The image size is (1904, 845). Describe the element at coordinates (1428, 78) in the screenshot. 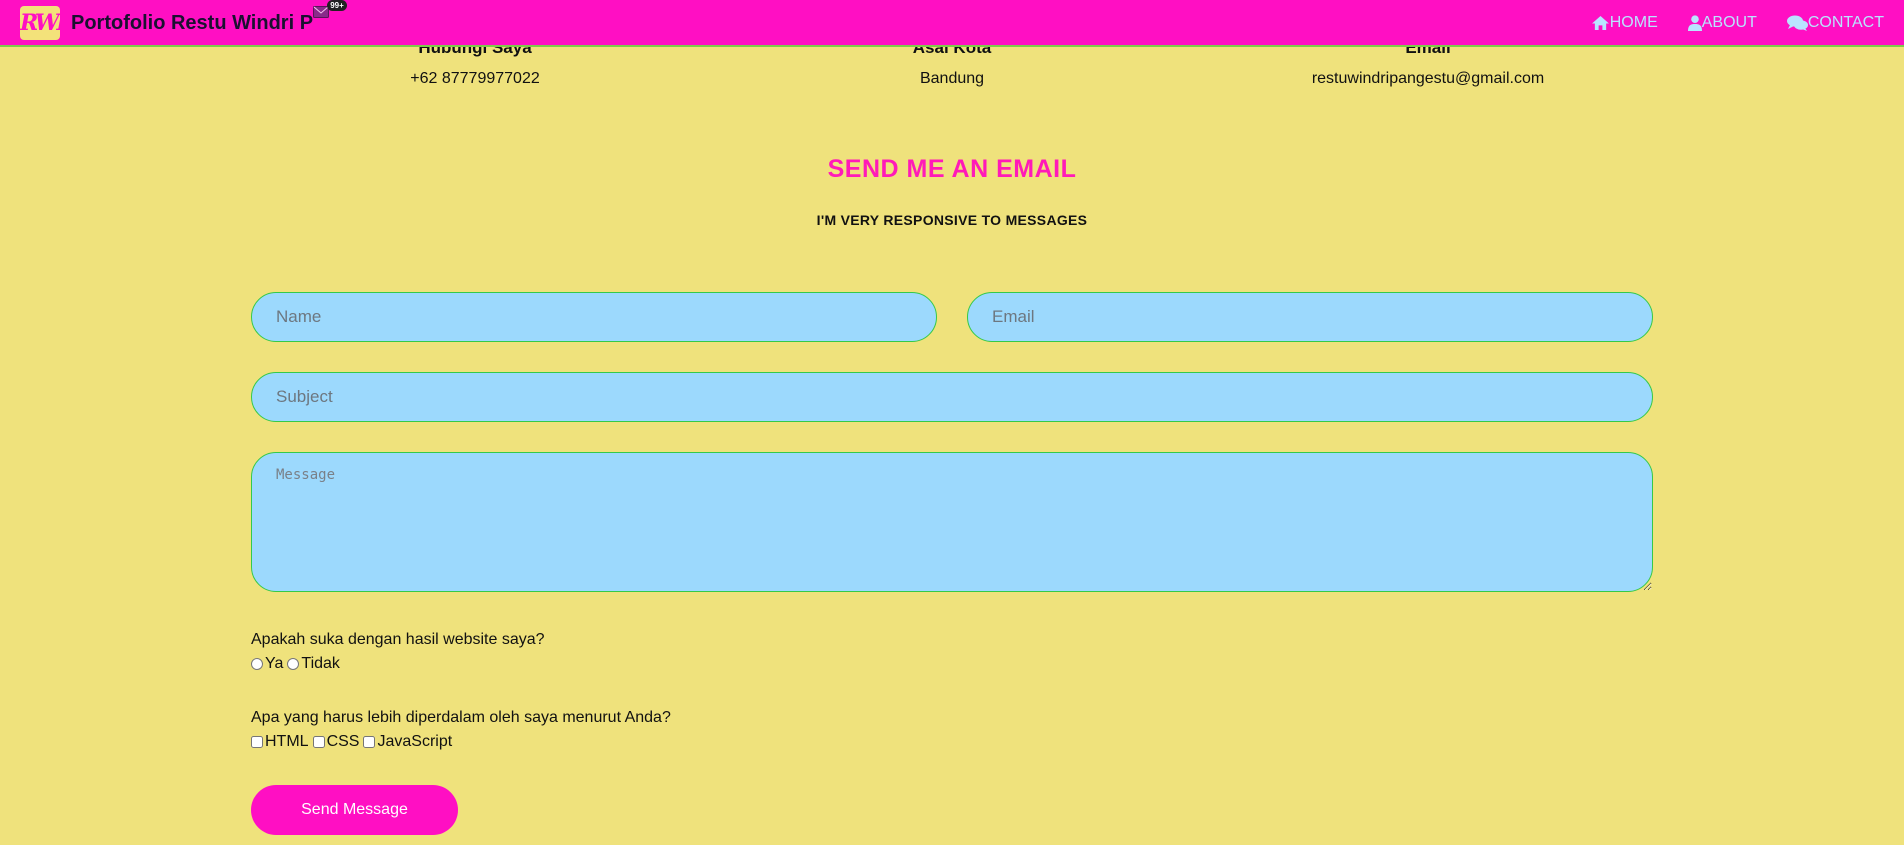

I see `email-value: restuwindripangestu@gmail.com` at that location.